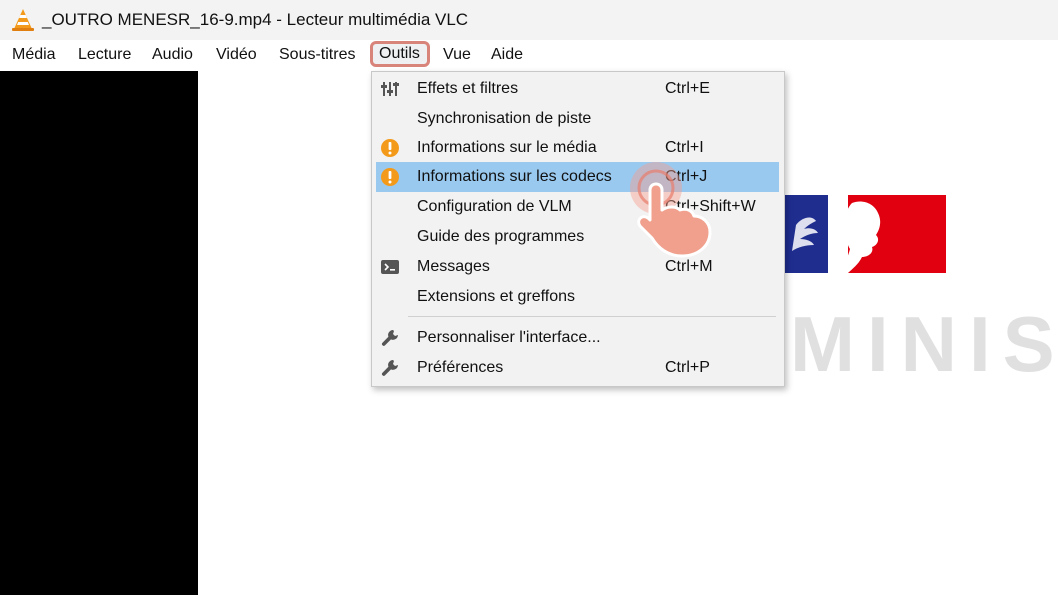  What do you see at coordinates (577, 297) in the screenshot?
I see `menu-item-extensions: Extensions et greffons` at bounding box center [577, 297].